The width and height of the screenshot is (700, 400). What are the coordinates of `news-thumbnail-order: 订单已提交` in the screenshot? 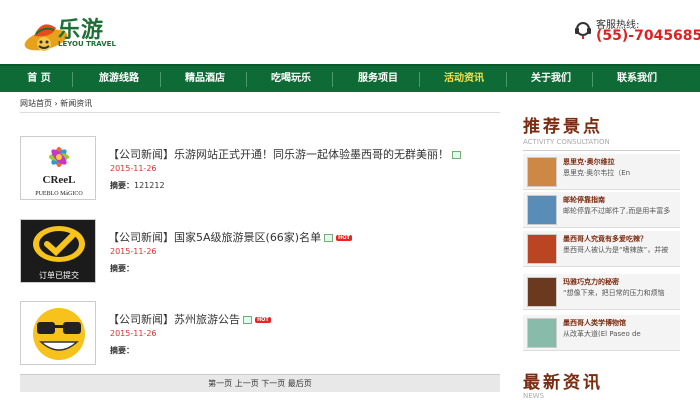 It's located at (58, 251).